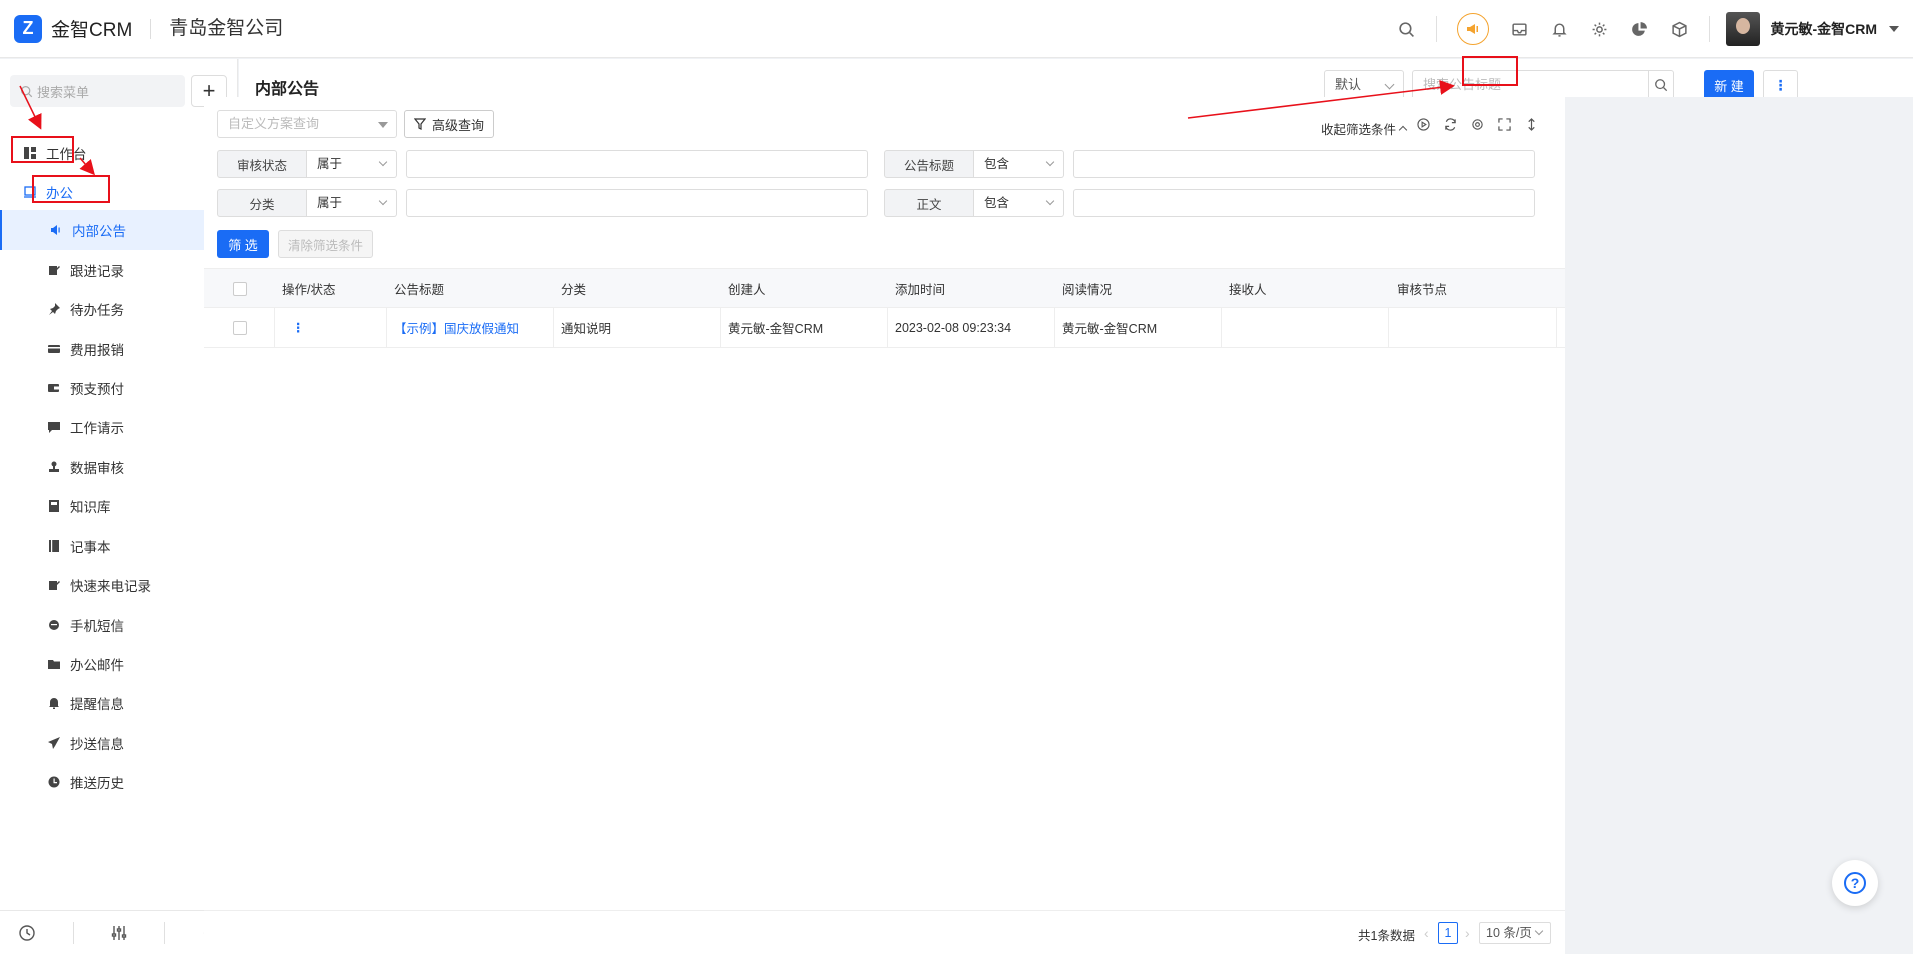  What do you see at coordinates (1450, 124) in the screenshot?
I see `refresh-icon` at bounding box center [1450, 124].